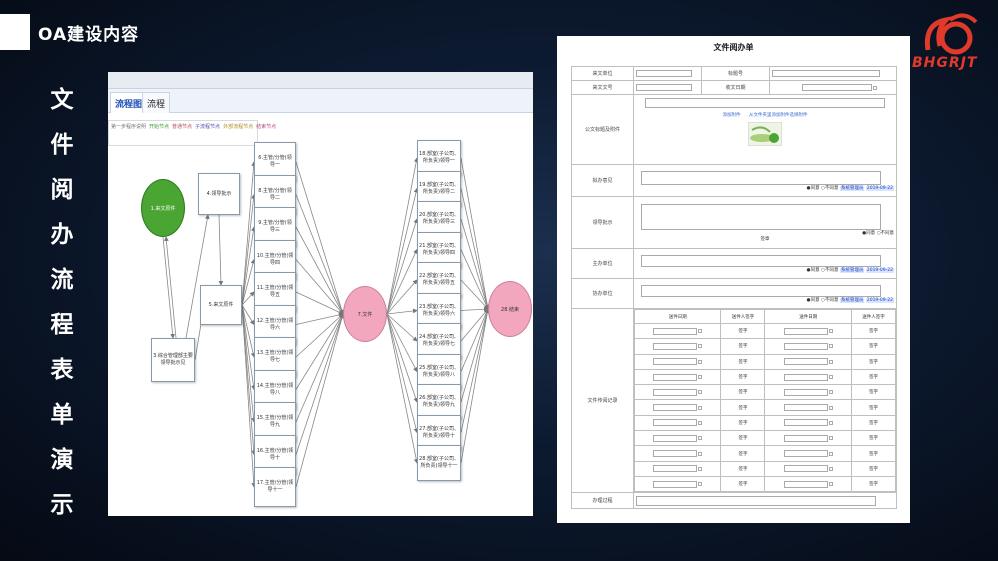 The height and width of the screenshot is (561, 998). What do you see at coordinates (163, 208) in the screenshot?
I see `start-node: 1.来文原件` at bounding box center [163, 208].